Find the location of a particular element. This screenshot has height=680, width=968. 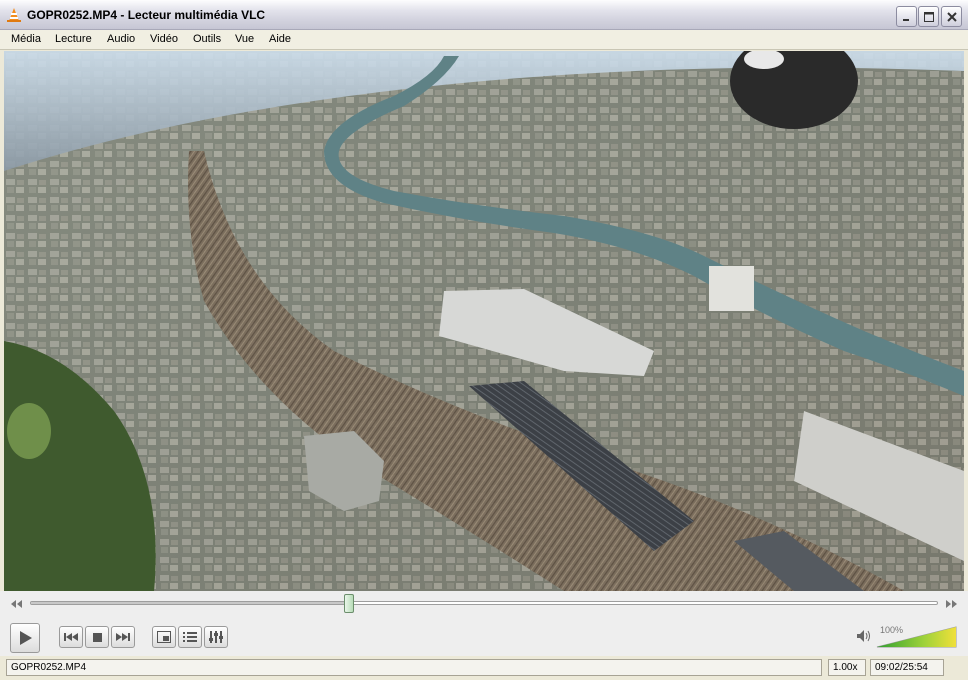

menu-outils: Outils is located at coordinates (207, 39).